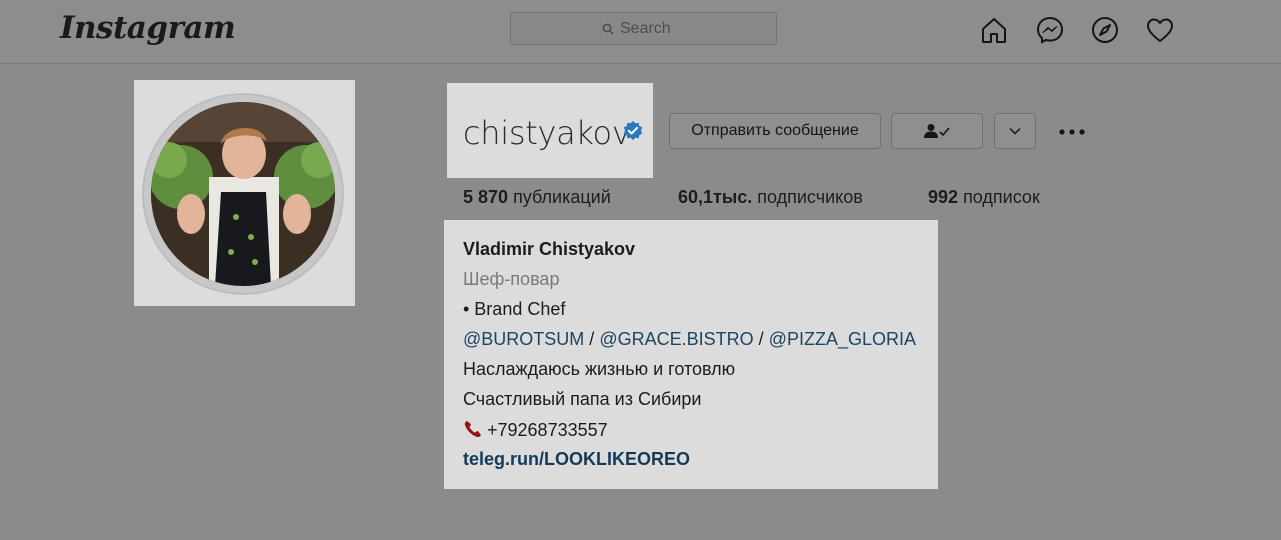  I want to click on person-check-icon, so click(937, 131).